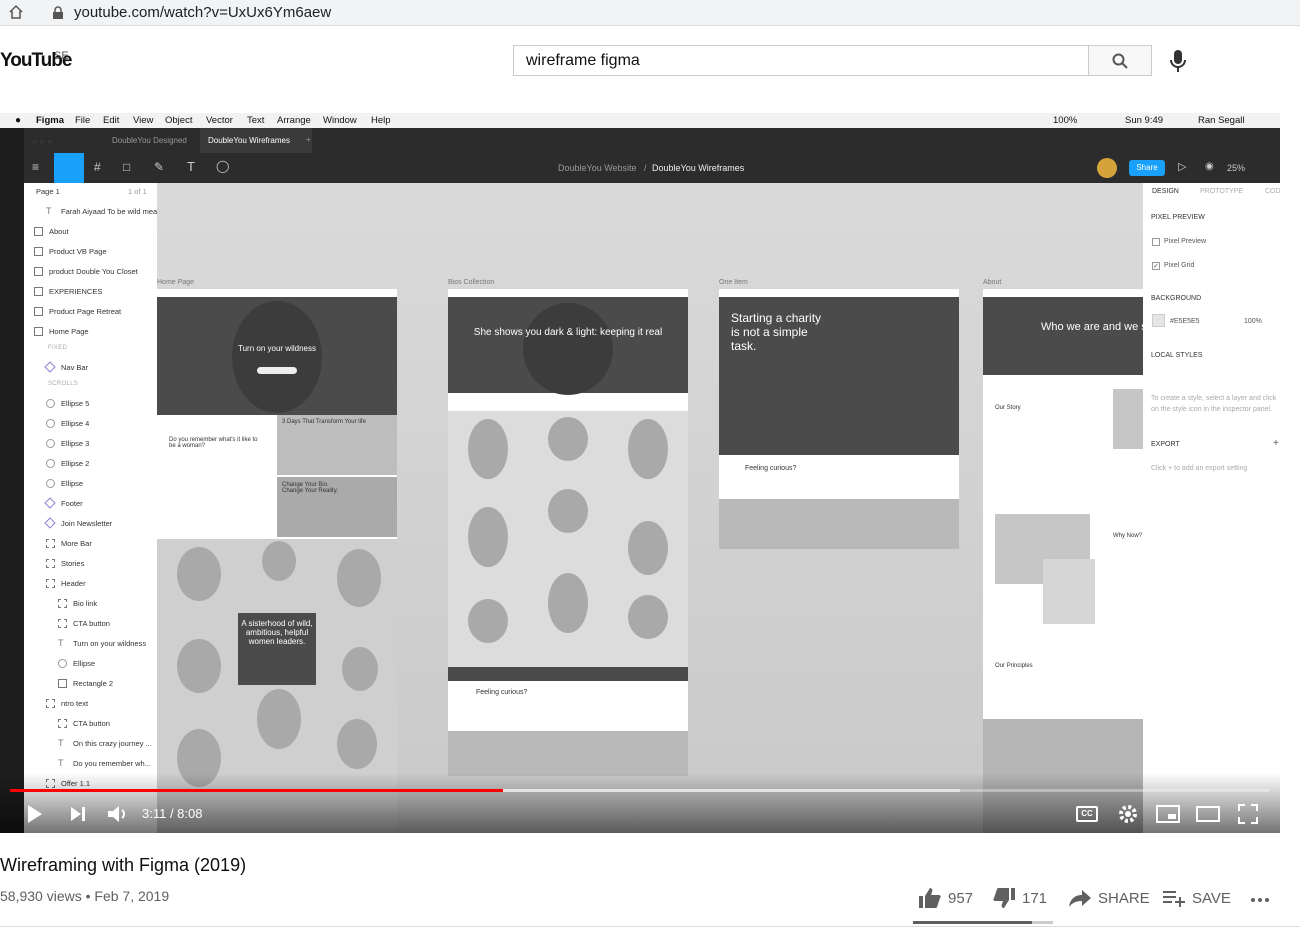 This screenshot has height=935, width=1300. Describe the element at coordinates (945, 898) in the screenshot. I see `like-button: 957` at that location.